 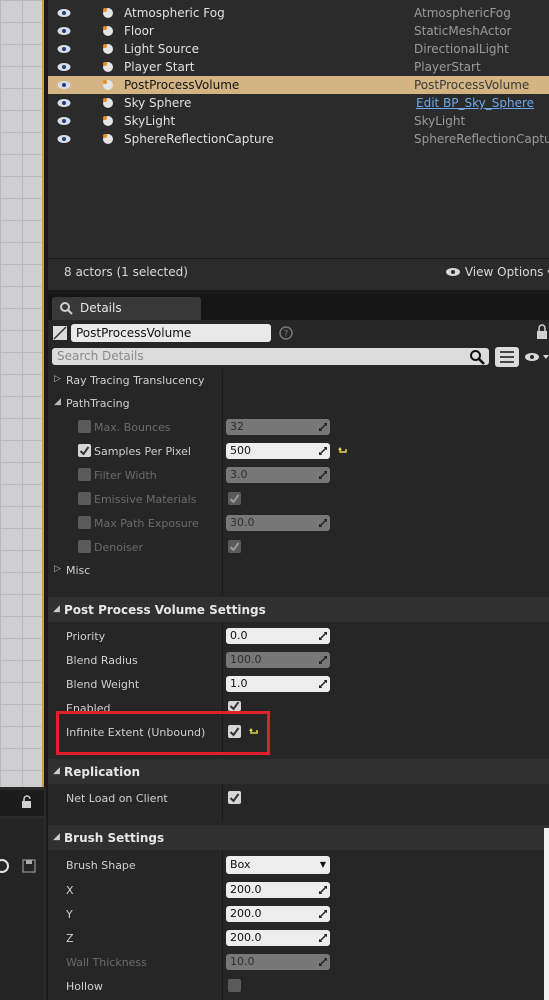 I want to click on view-options-button: View Options ▼, so click(x=497, y=272).